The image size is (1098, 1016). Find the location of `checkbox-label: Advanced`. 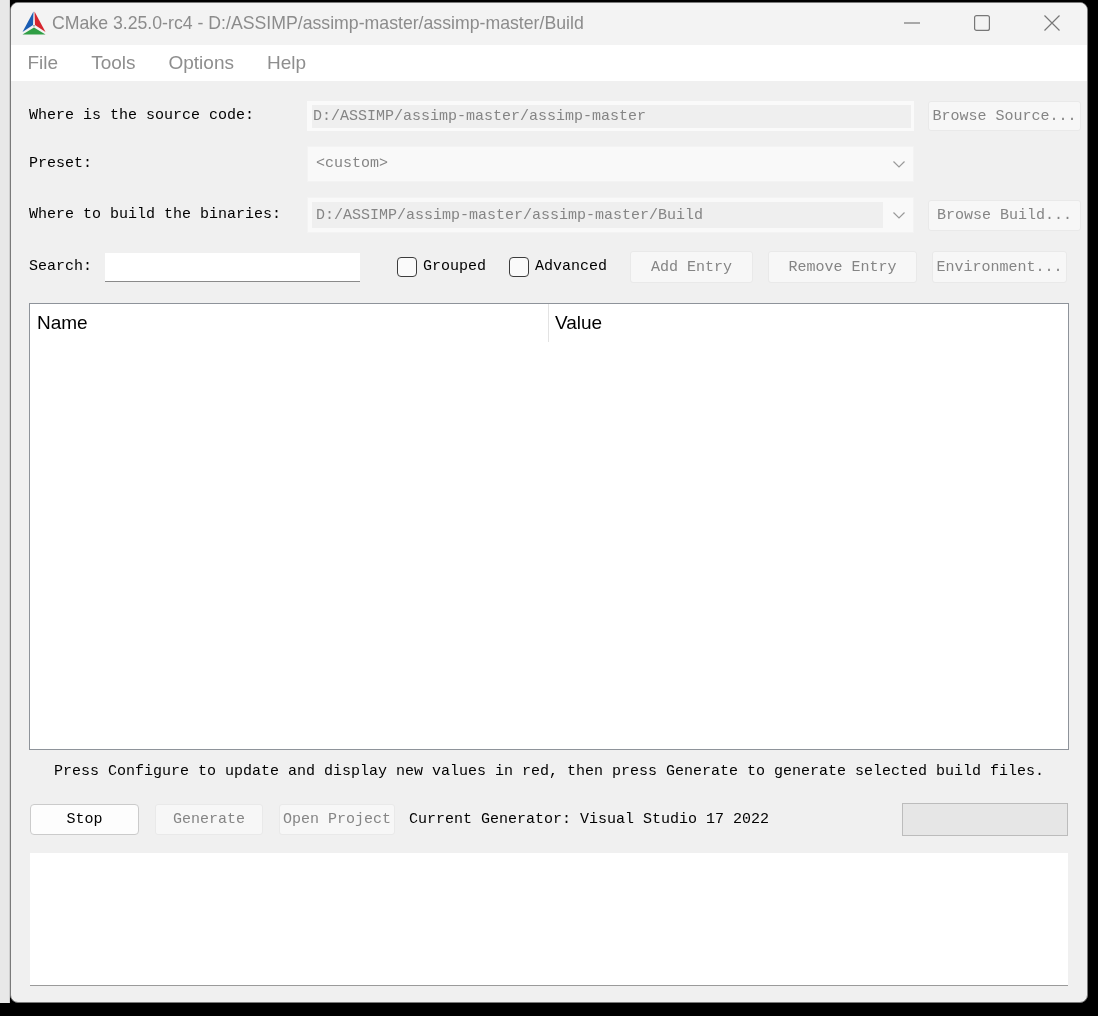

checkbox-label: Advanced is located at coordinates (571, 267).